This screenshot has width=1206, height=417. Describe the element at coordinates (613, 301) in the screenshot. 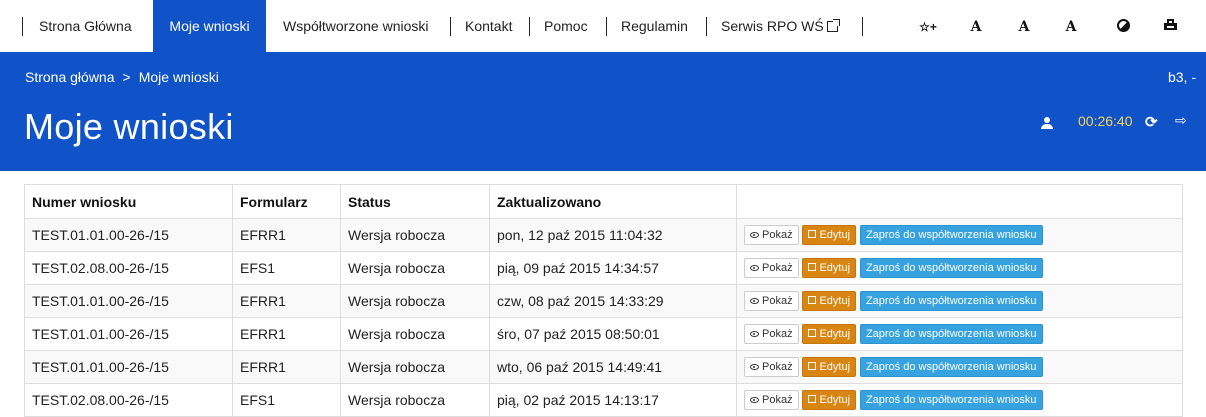

I see `cell-updated: czw, 08 paź 2015 14:33:29` at that location.